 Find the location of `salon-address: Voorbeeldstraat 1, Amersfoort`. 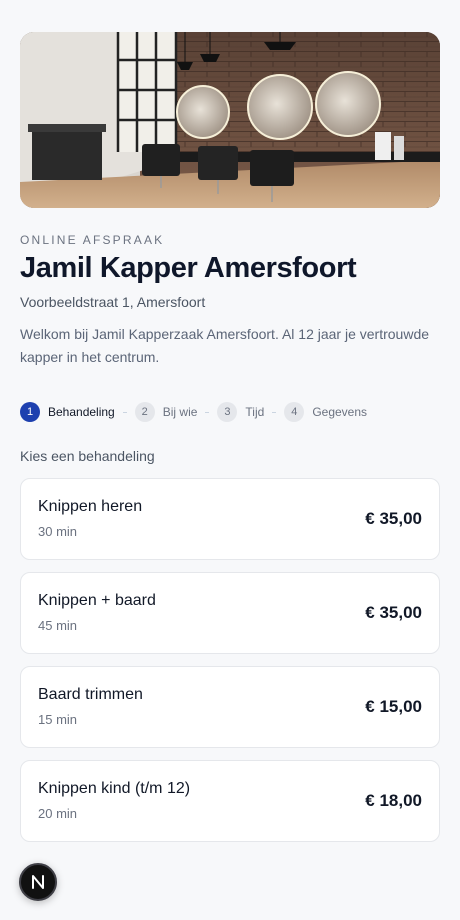

salon-address: Voorbeeldstraat 1, Amersfoort is located at coordinates (113, 302).